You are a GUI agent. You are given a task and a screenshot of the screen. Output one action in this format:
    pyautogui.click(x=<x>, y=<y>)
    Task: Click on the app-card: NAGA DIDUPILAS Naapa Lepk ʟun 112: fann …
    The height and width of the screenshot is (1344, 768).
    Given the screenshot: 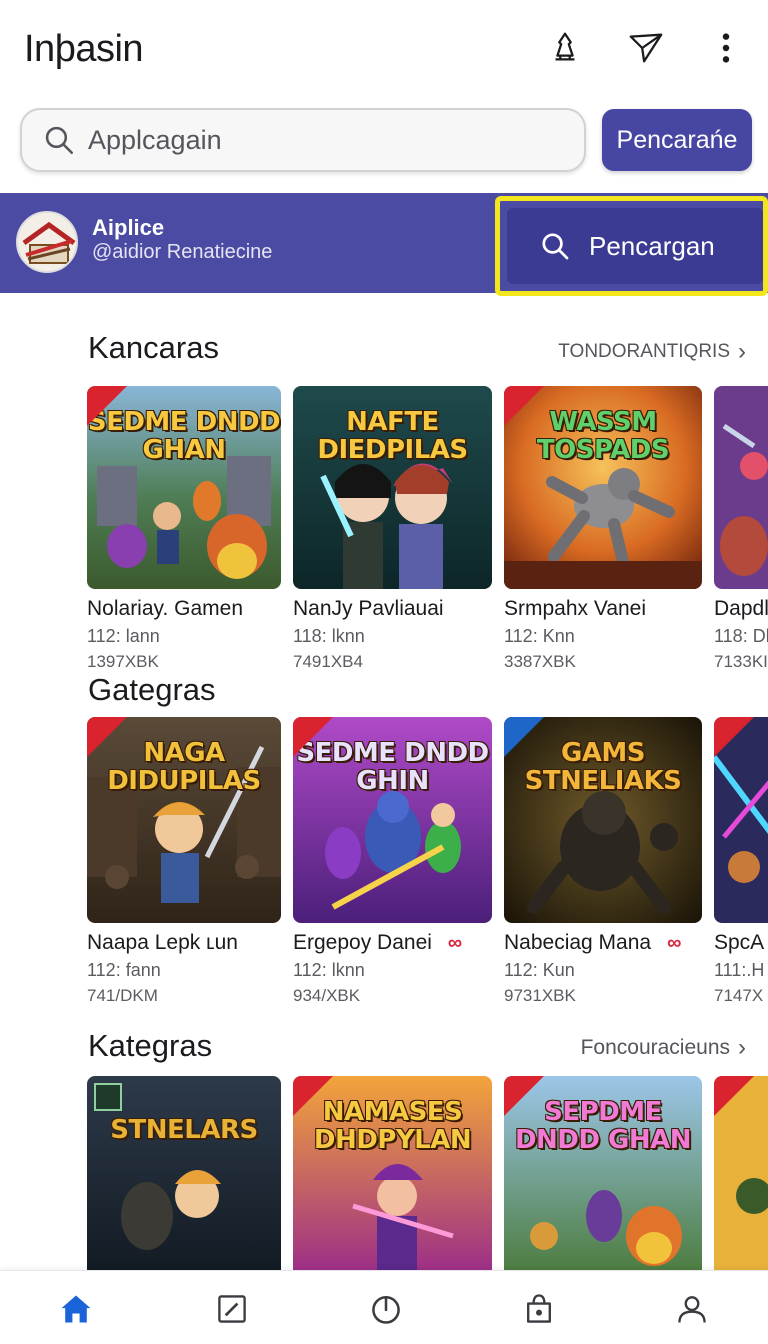 What is the action you would take?
    pyautogui.click(x=185, y=861)
    